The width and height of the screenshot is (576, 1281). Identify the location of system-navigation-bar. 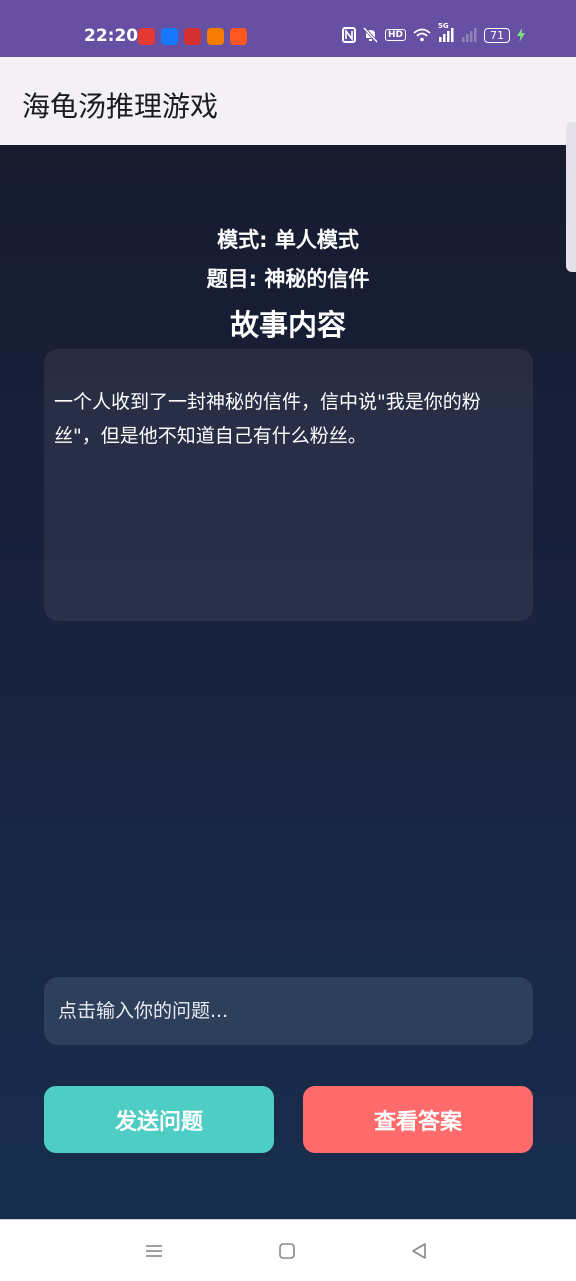
(288, 1250).